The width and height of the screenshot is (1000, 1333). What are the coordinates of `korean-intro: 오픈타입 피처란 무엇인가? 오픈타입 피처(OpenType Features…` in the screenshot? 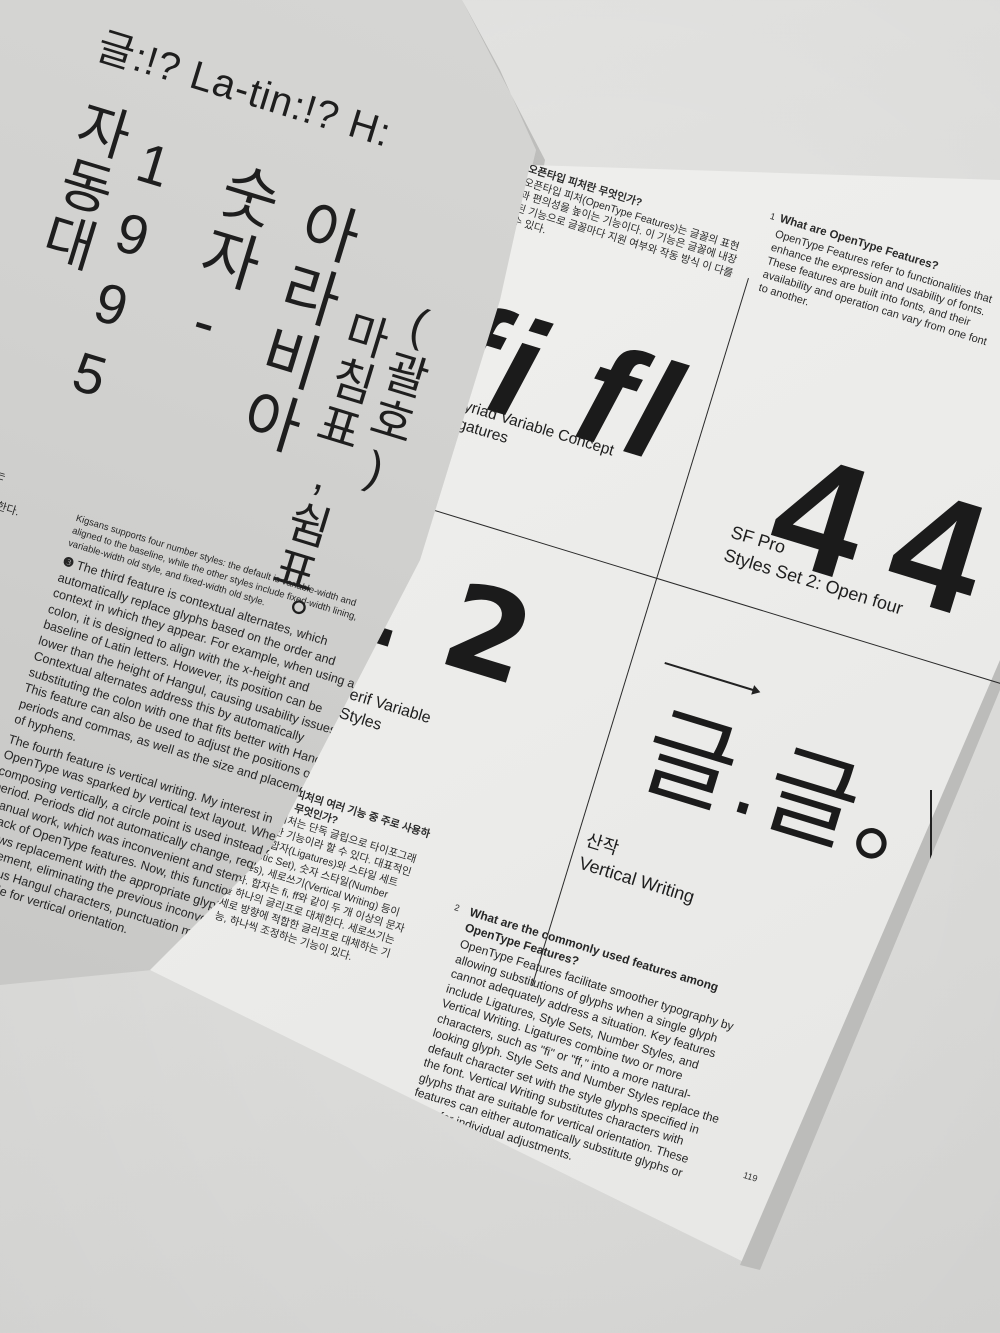 It's located at (630, 230).